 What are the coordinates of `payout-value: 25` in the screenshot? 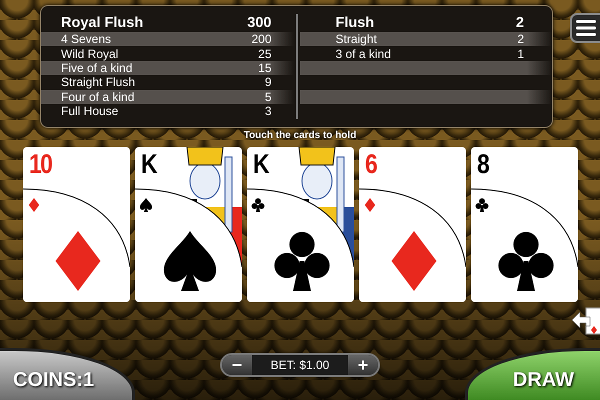 It's located at (265, 53).